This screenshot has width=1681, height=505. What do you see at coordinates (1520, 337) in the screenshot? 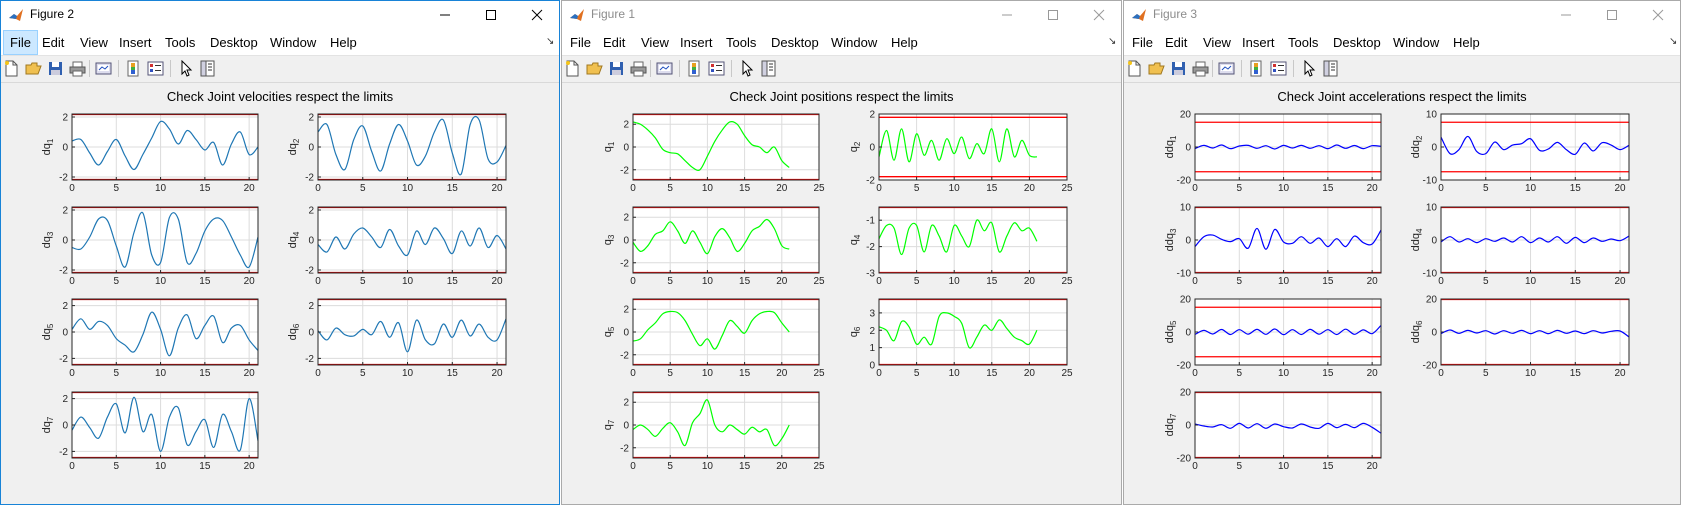
I see `subplot-ddq6: 0 5 10 15 20-20020ddq6` at bounding box center [1520, 337].